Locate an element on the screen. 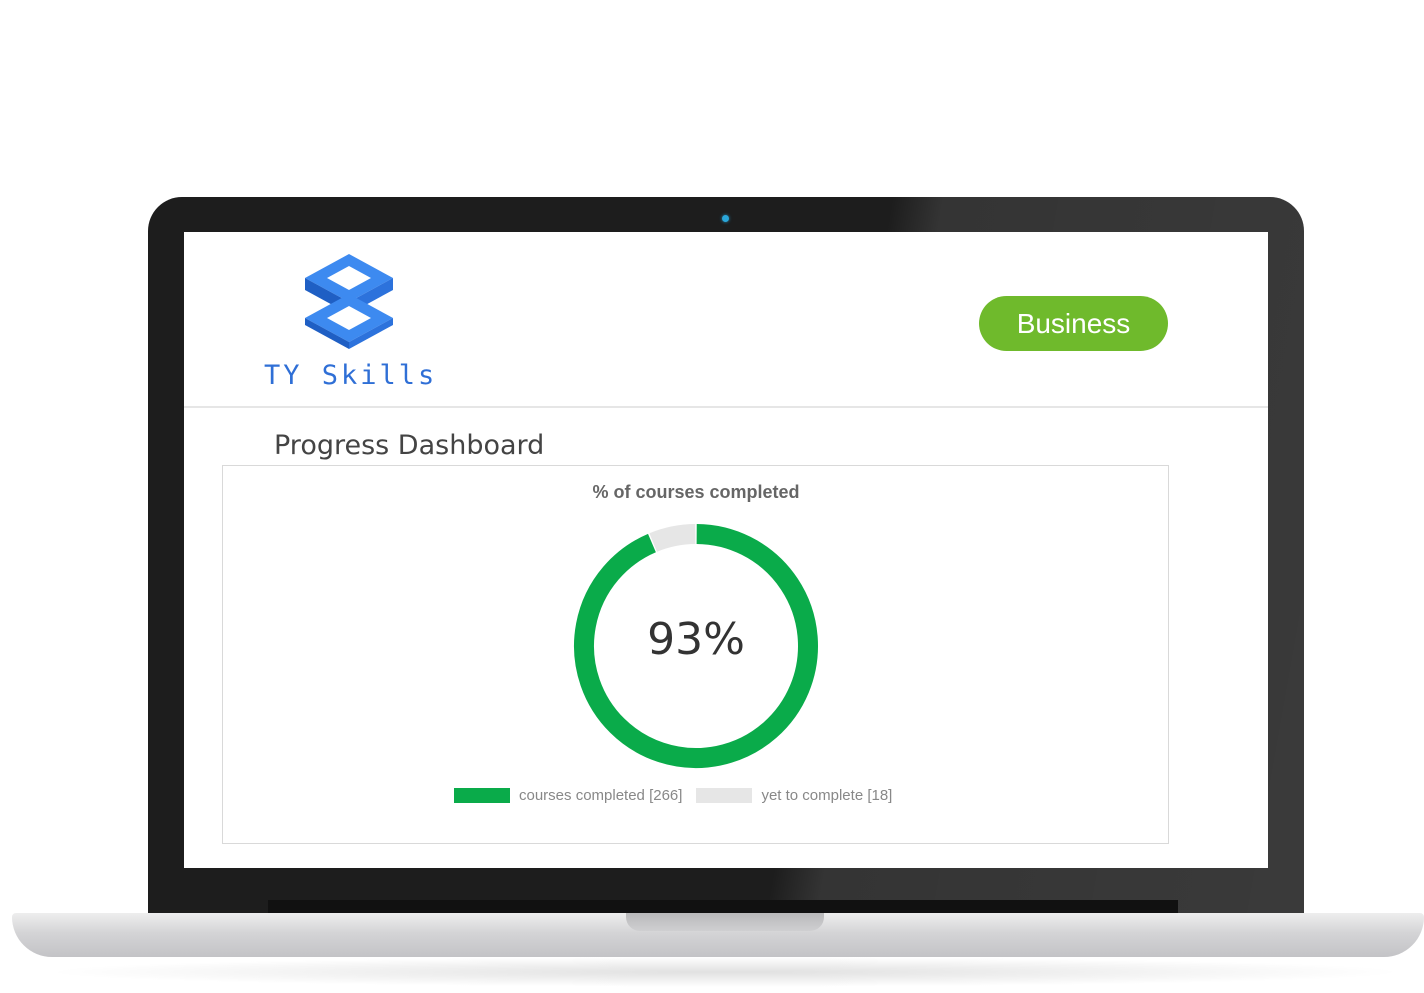 The width and height of the screenshot is (1424, 993). chart-title: % of courses completed is located at coordinates (696, 492).